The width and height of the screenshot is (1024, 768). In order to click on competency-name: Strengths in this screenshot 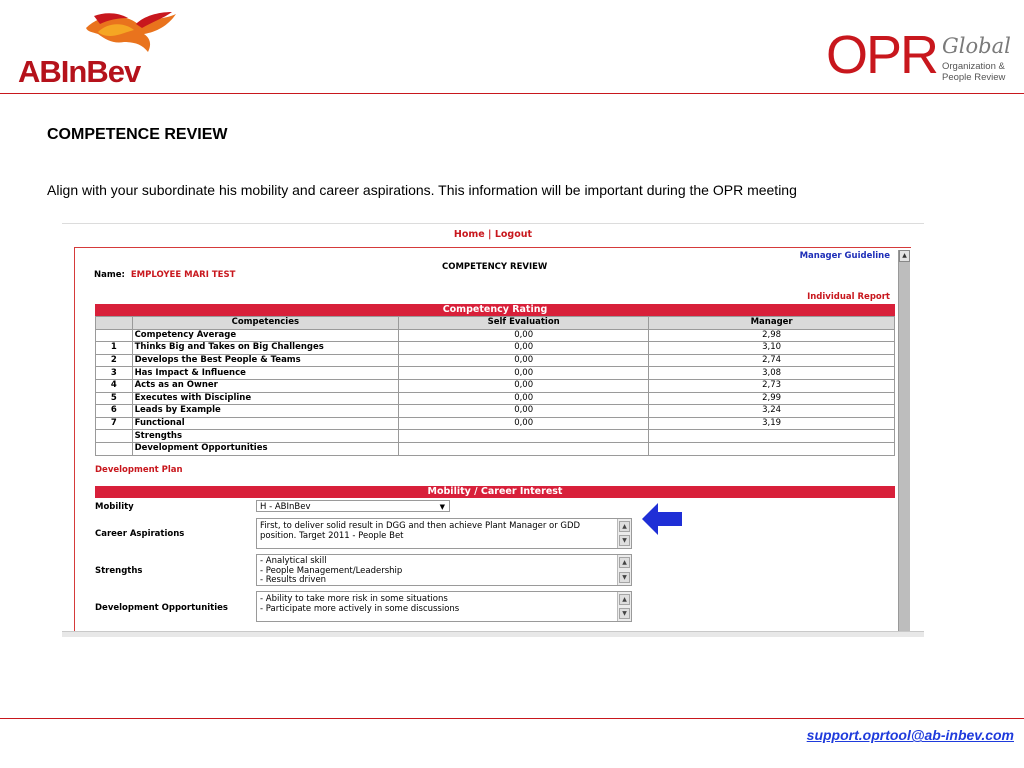, I will do `click(265, 436)`.